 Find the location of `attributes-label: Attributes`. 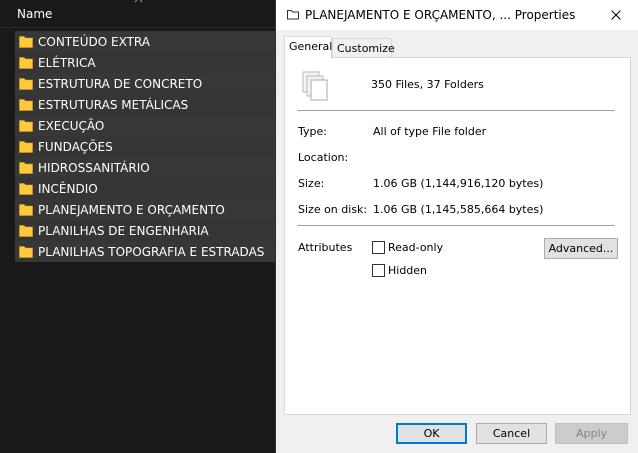

attributes-label: Attributes is located at coordinates (325, 247).